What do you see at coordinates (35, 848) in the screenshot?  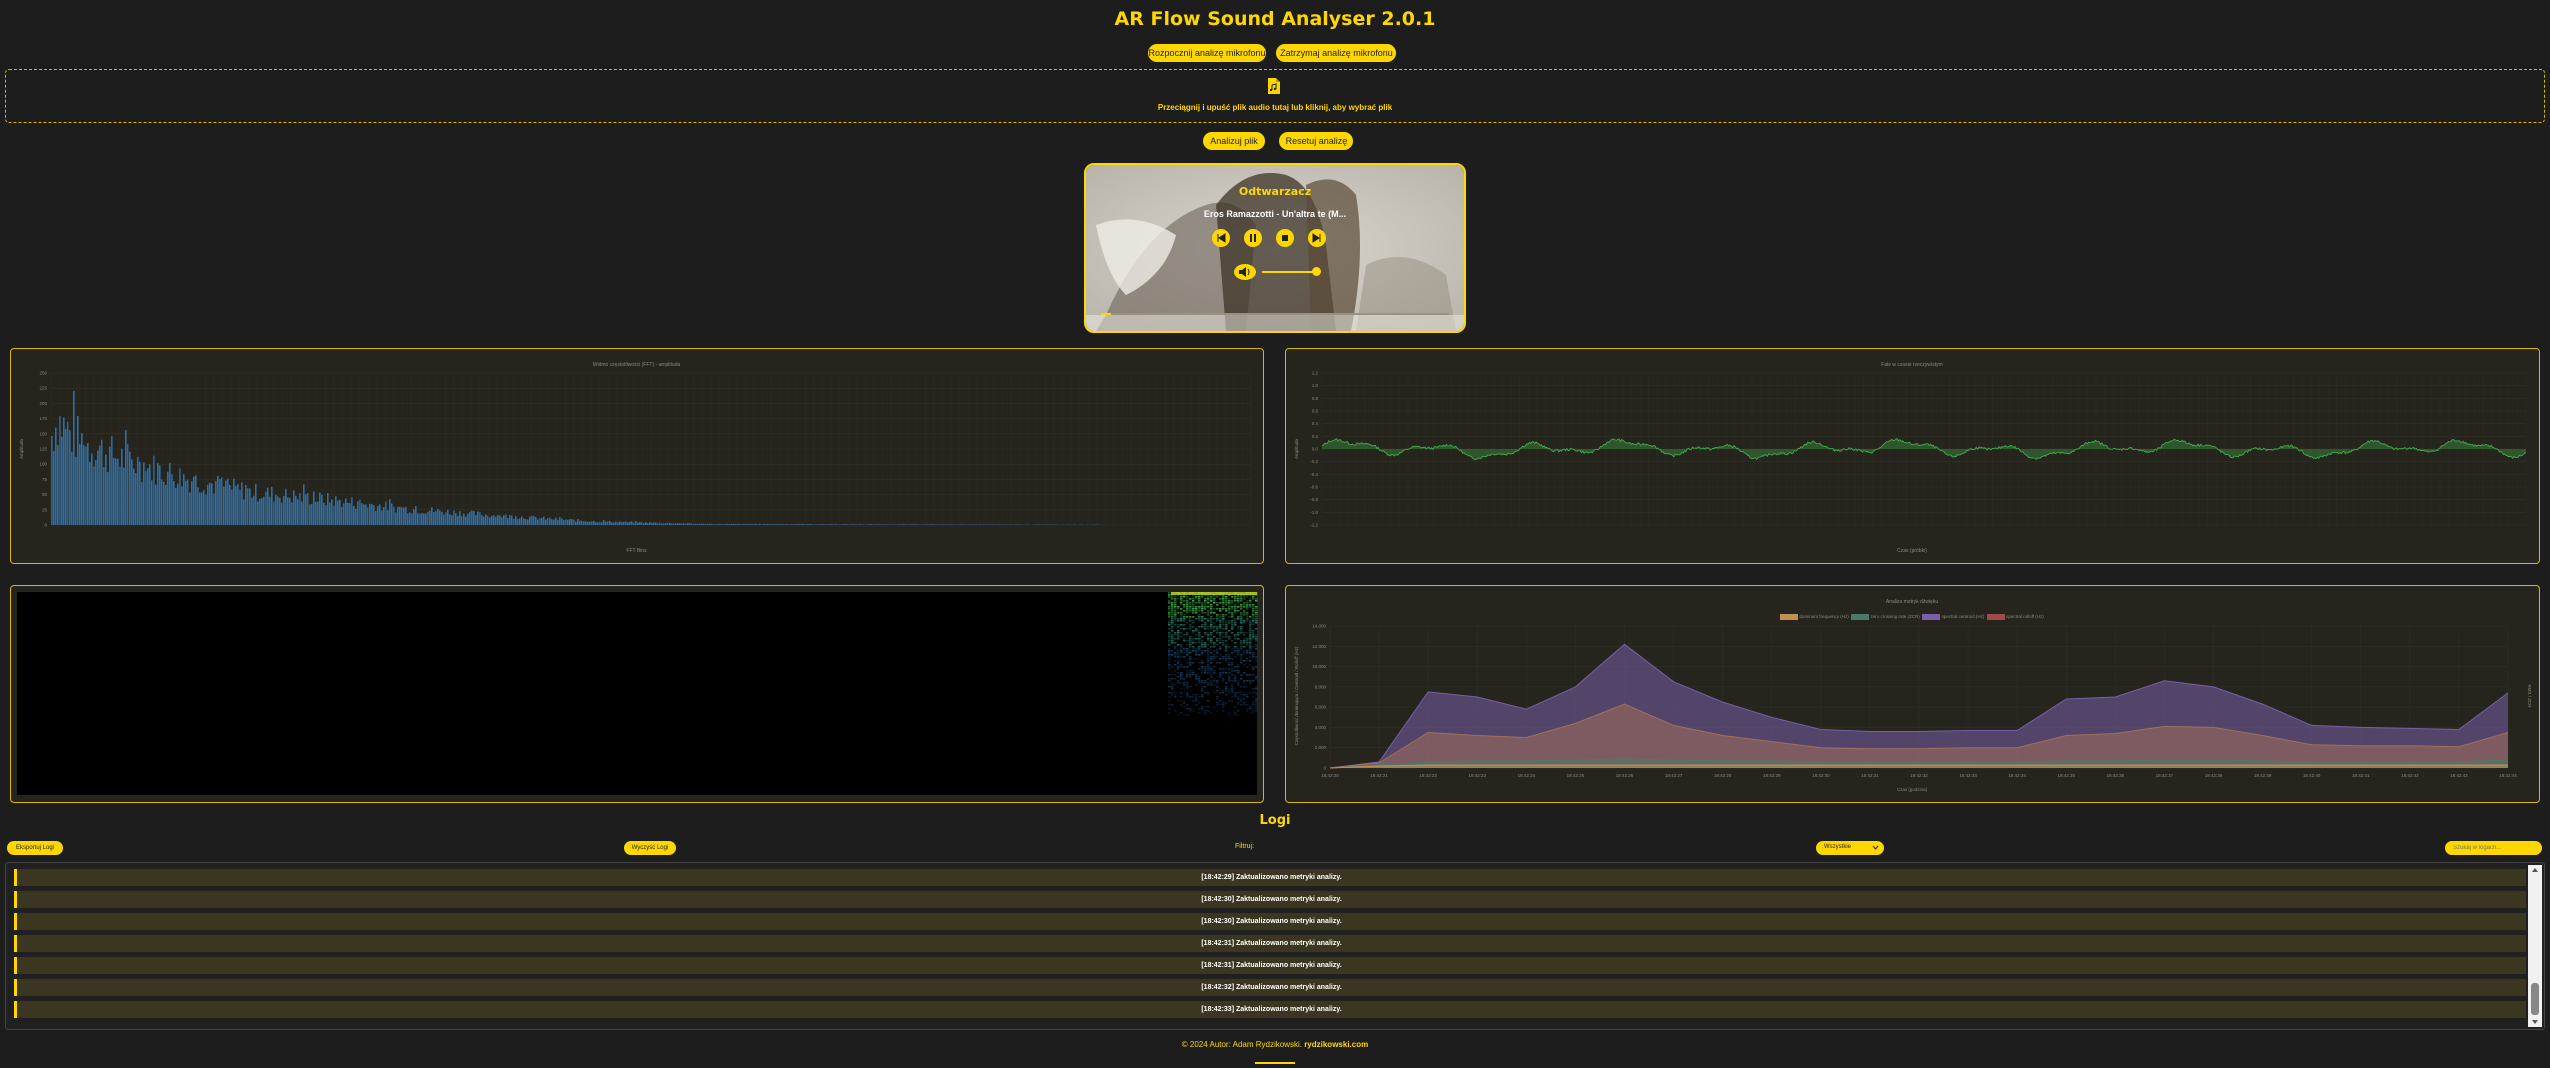 I see `export-logs-button: Eksportuj Logi` at bounding box center [35, 848].